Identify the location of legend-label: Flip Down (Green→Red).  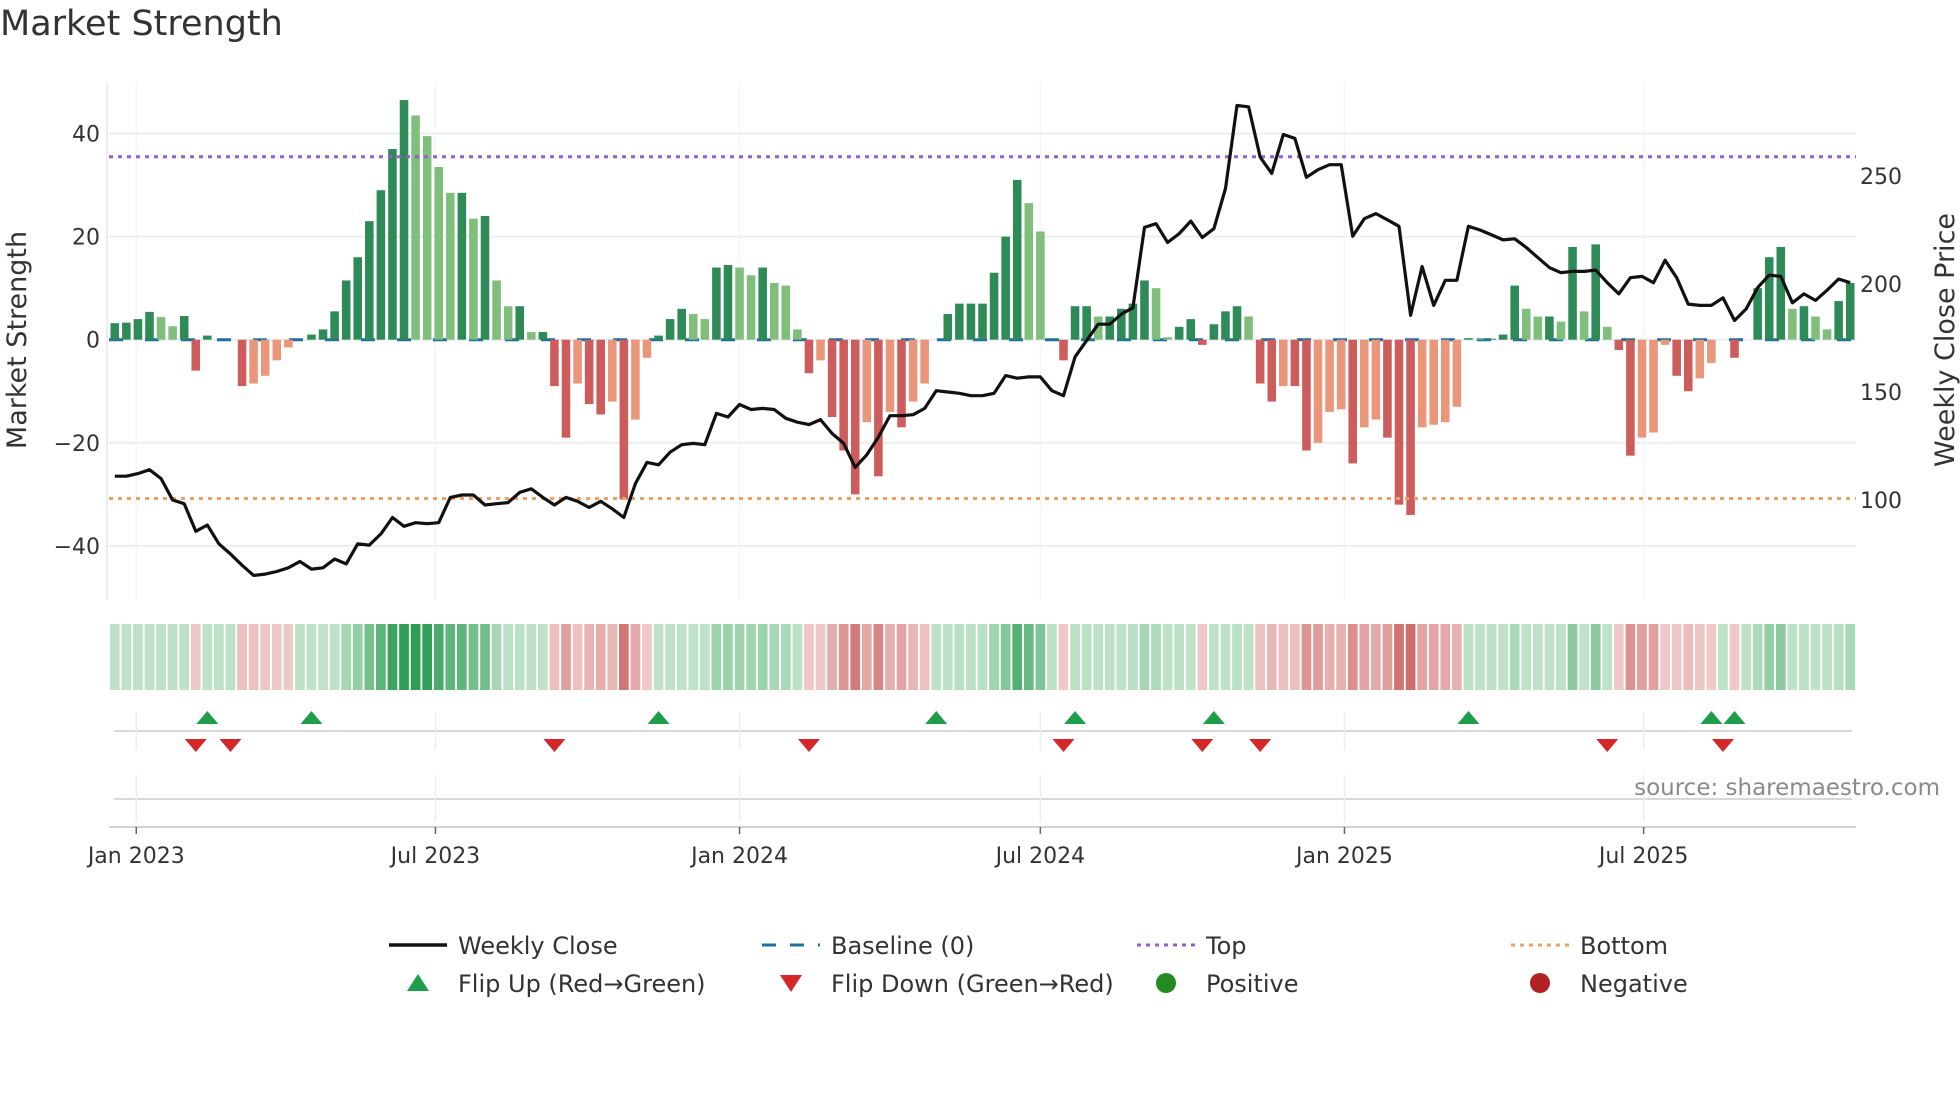
(972, 984).